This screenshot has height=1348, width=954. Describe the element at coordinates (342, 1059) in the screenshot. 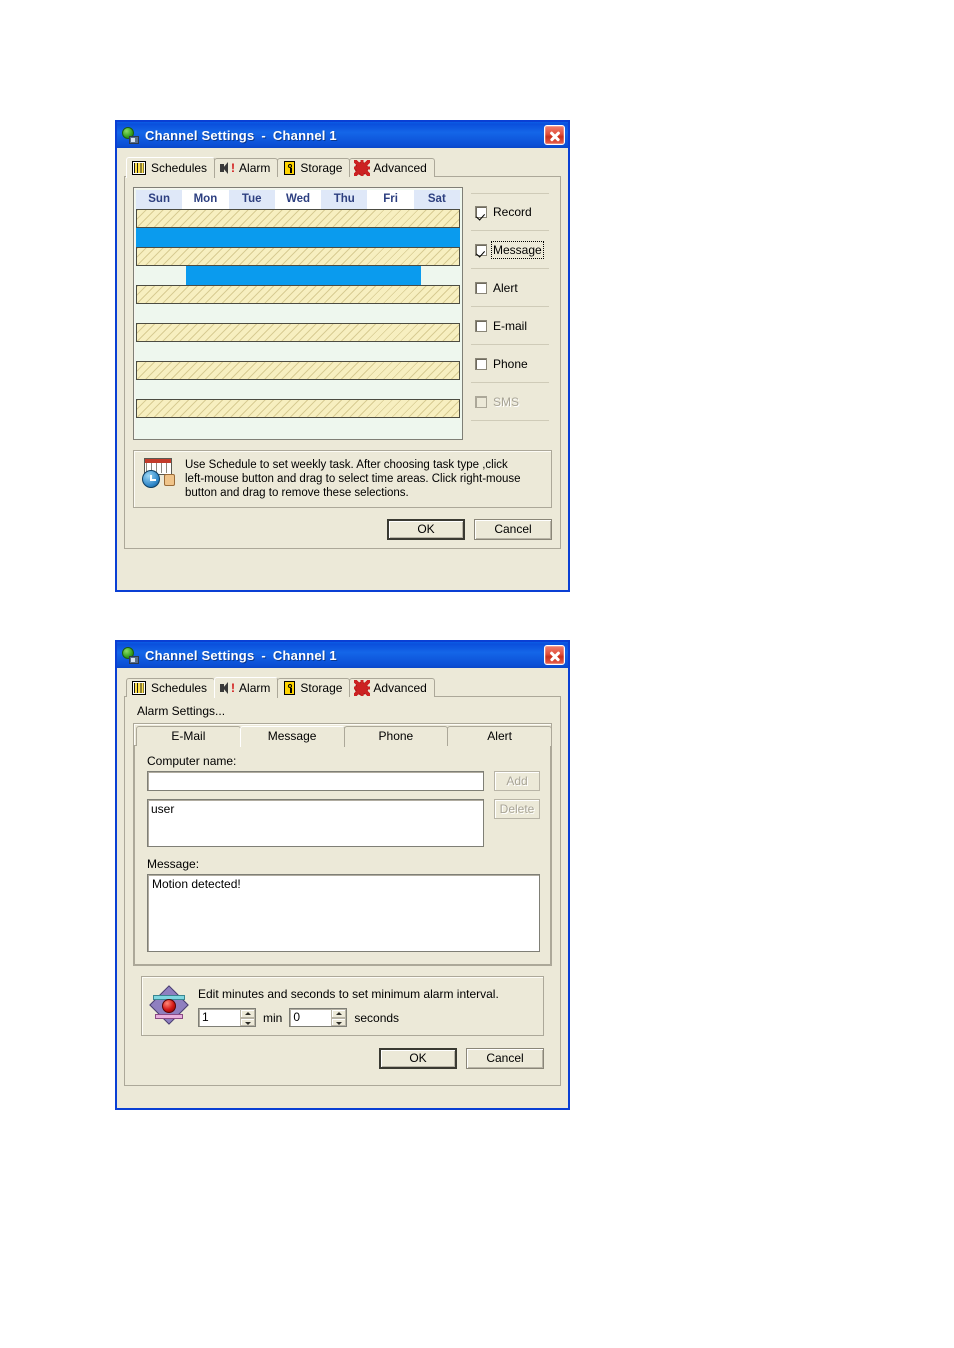

I see `dialog-button-bar-2: OK Cancel` at that location.